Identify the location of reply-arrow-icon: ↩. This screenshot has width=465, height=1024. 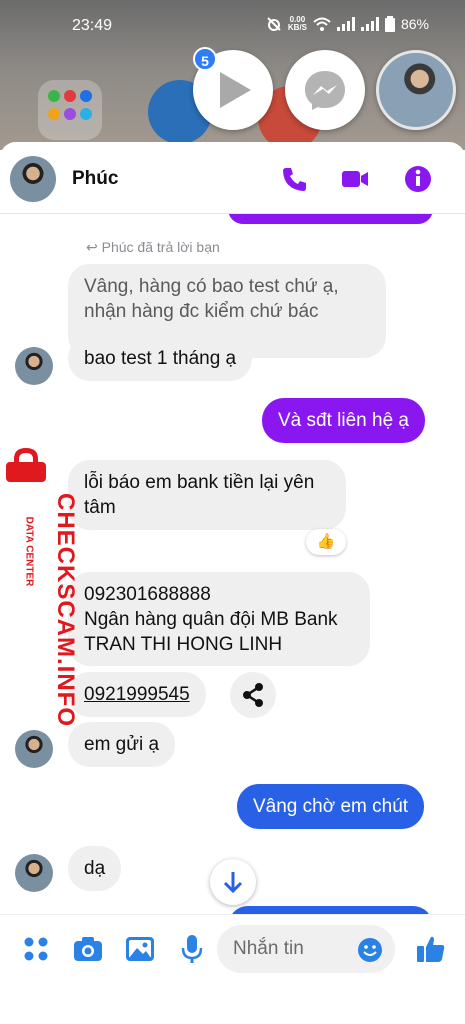
(94, 247).